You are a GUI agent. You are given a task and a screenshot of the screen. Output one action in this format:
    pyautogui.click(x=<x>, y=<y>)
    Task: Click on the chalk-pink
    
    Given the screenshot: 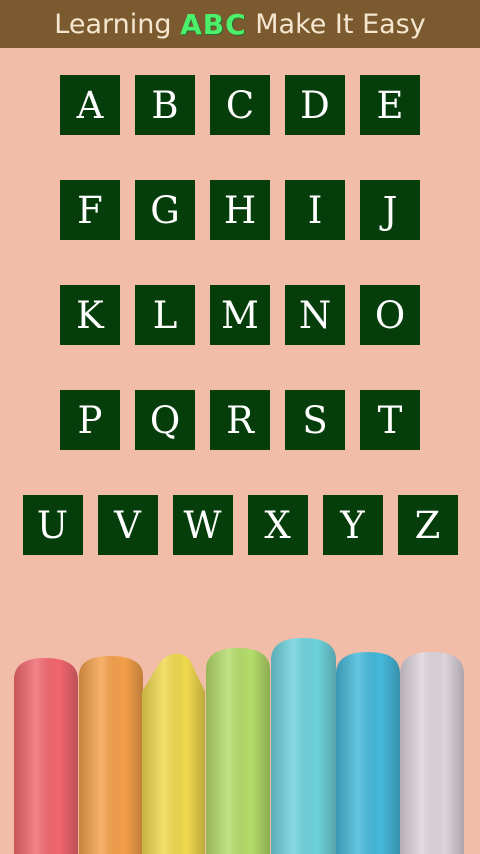 What is the action you would take?
    pyautogui.click(x=46, y=756)
    